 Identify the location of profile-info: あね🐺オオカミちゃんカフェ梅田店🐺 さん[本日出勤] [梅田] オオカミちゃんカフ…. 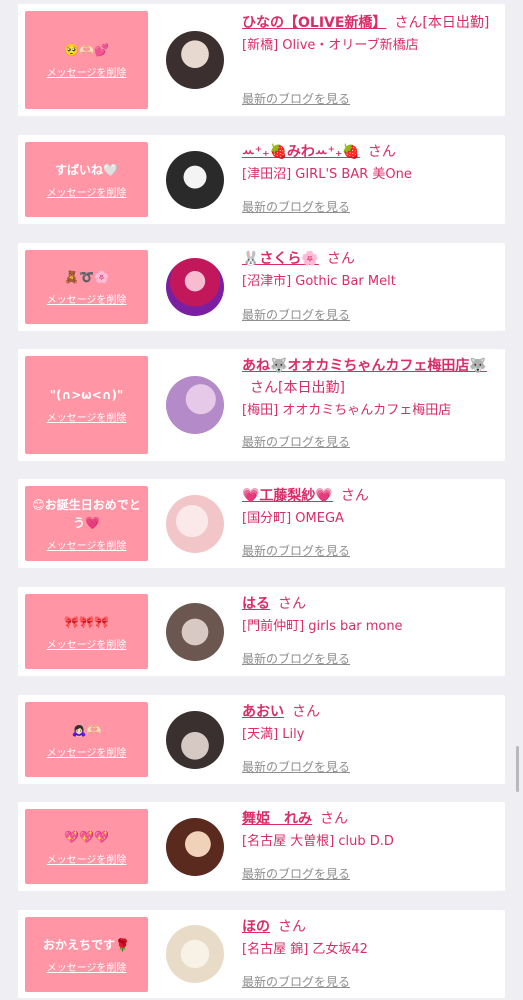
(369, 388).